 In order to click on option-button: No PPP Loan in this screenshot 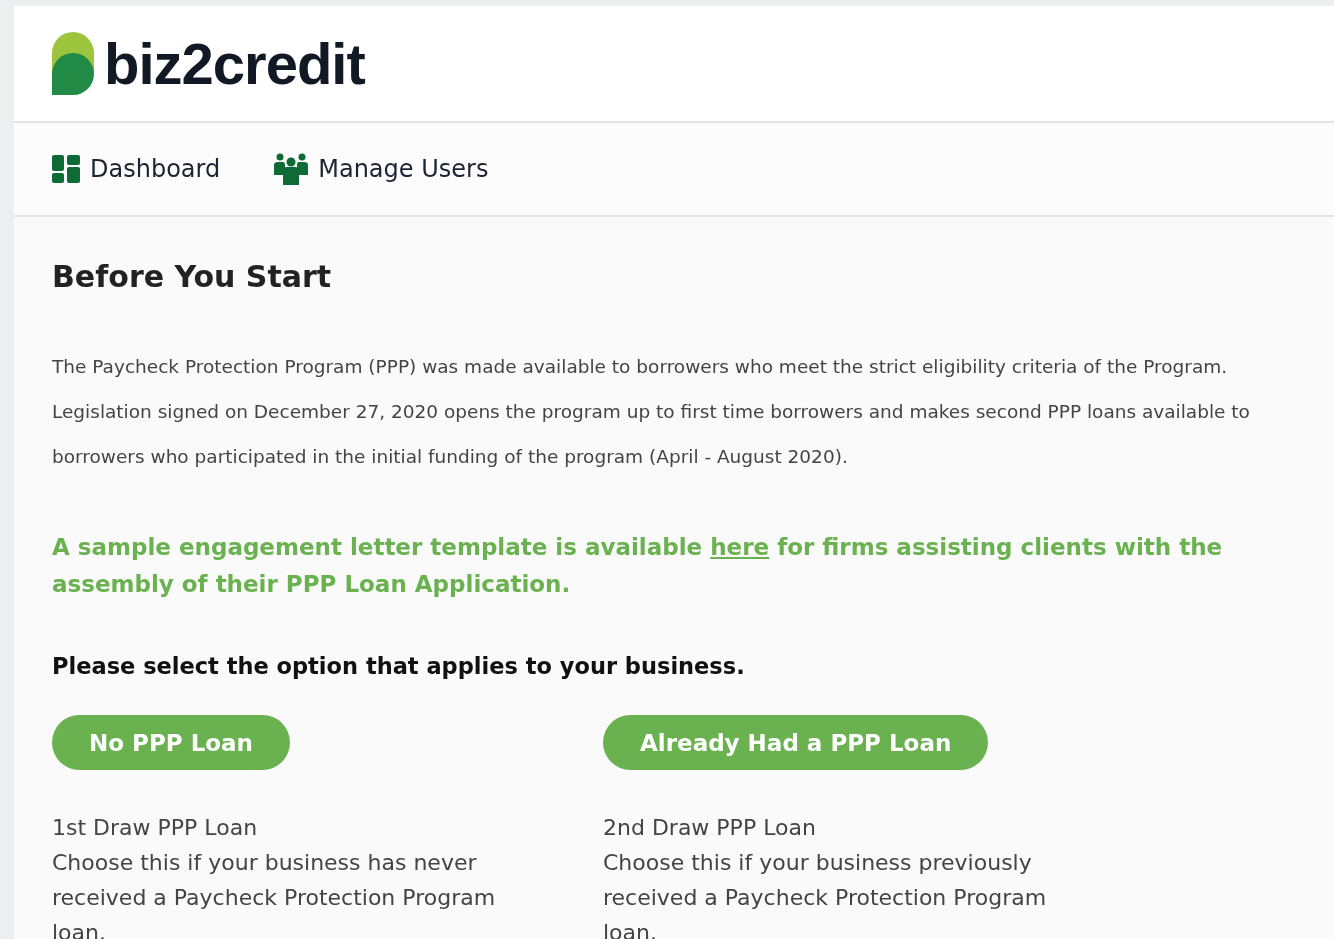, I will do `click(171, 742)`.